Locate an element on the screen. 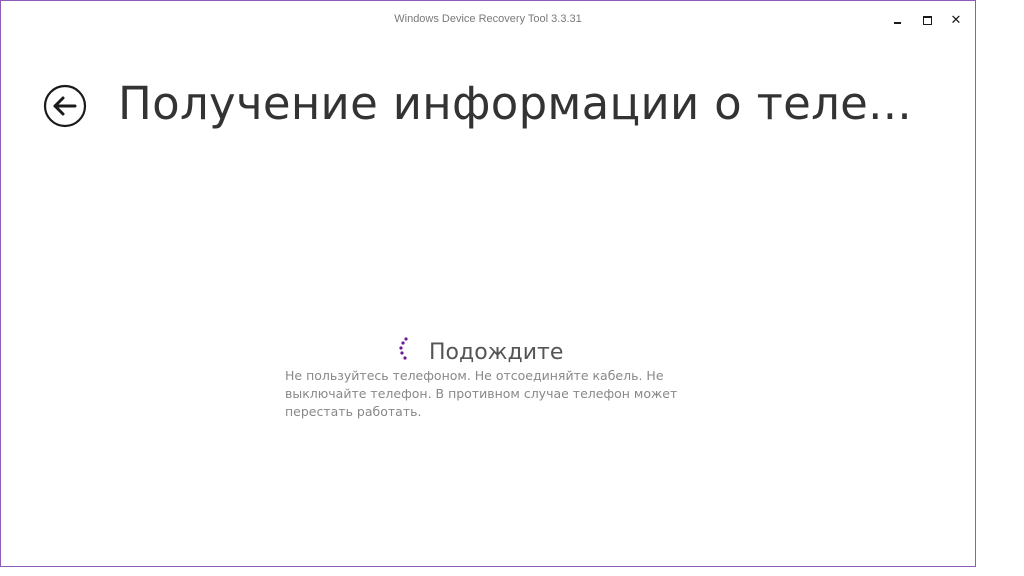 This screenshot has width=1024, height=576. back-arrow-icon is located at coordinates (65, 106).